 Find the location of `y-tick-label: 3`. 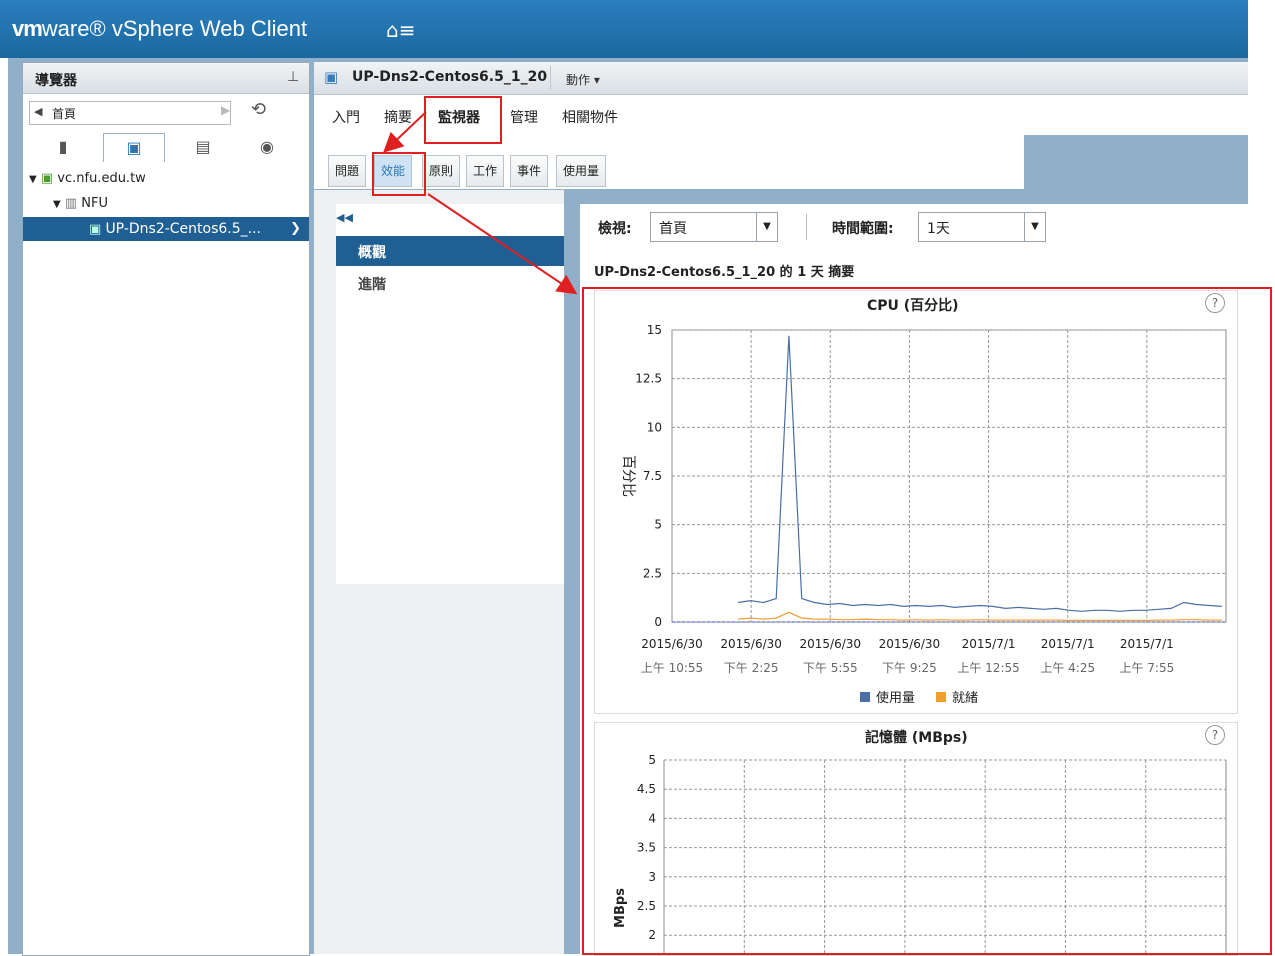

y-tick-label: 3 is located at coordinates (652, 877).